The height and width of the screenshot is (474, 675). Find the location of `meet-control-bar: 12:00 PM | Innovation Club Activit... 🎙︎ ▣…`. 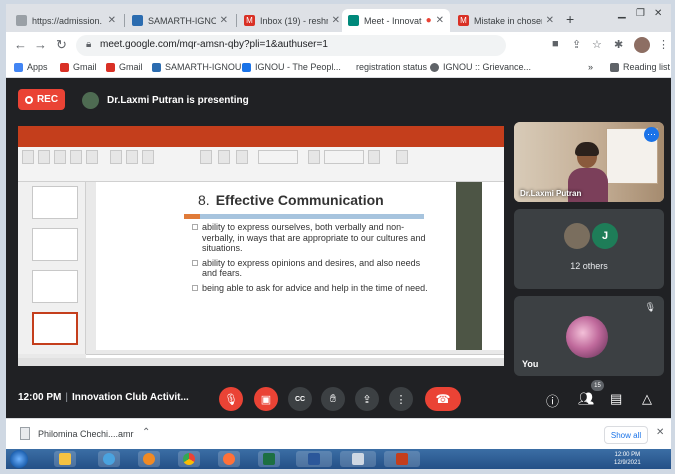

meet-control-bar: 12:00 PM | Innovation Club Activit... 🎙︎ ▣… is located at coordinates (338, 398).